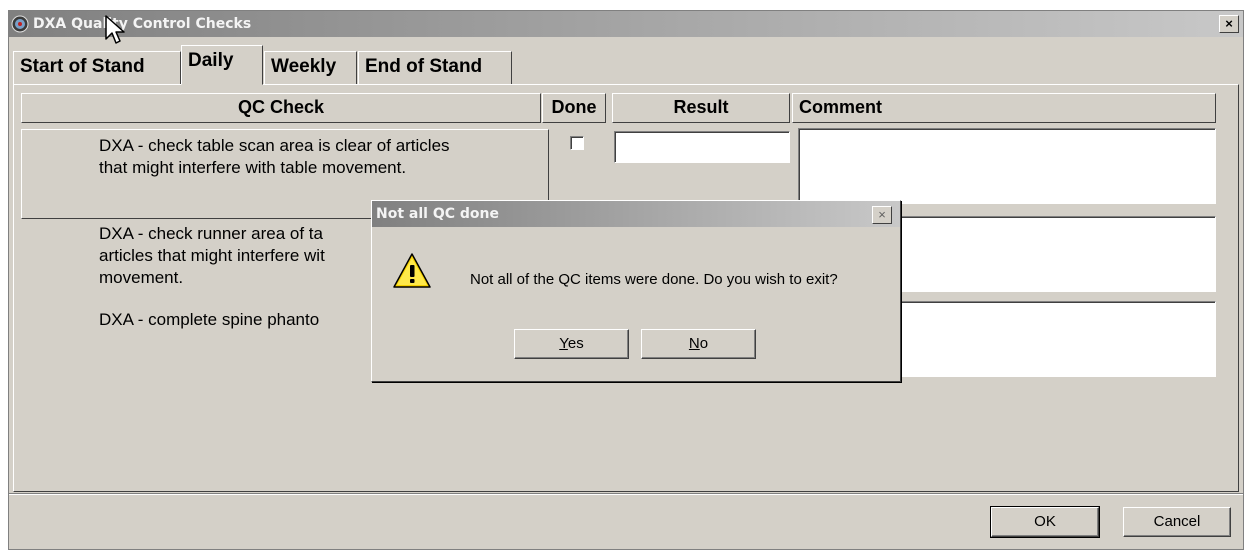 This screenshot has width=1250, height=550. Describe the element at coordinates (563, 343) in the screenshot. I see `yes-mnemonic: Y` at that location.